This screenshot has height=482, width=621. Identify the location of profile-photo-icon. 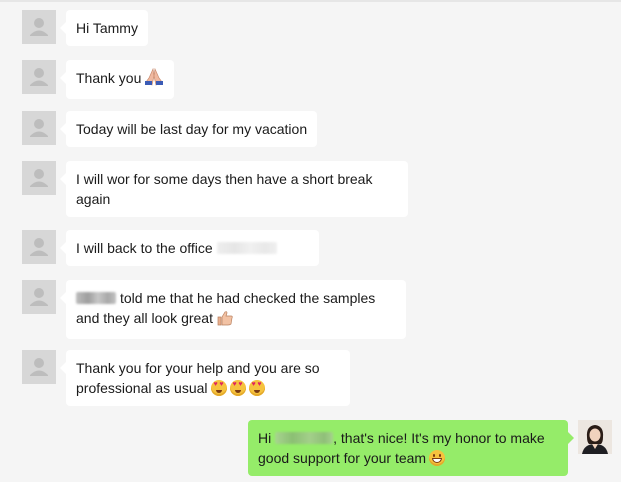
(595, 437).